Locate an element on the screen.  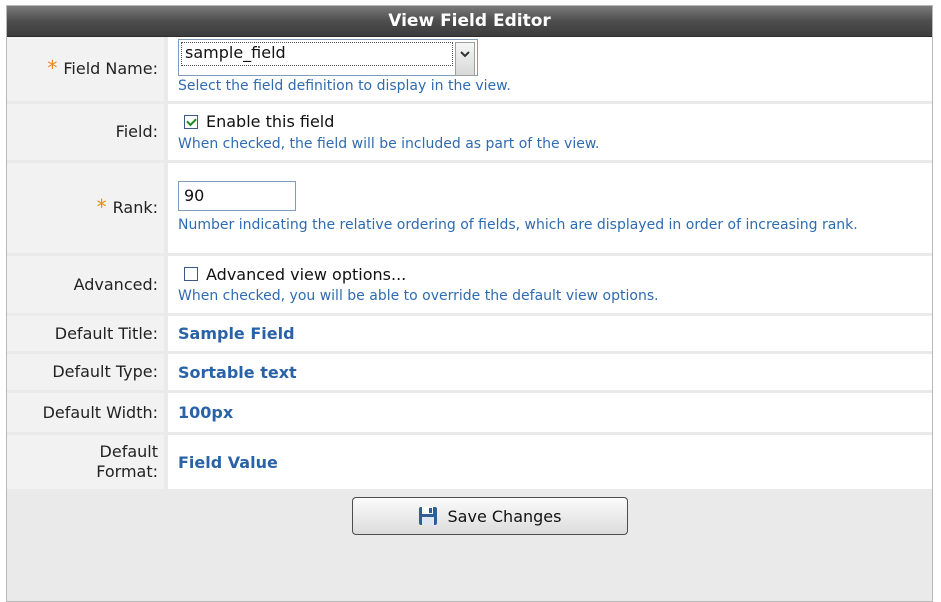
editor-title: View Field Editor is located at coordinates (469, 21).